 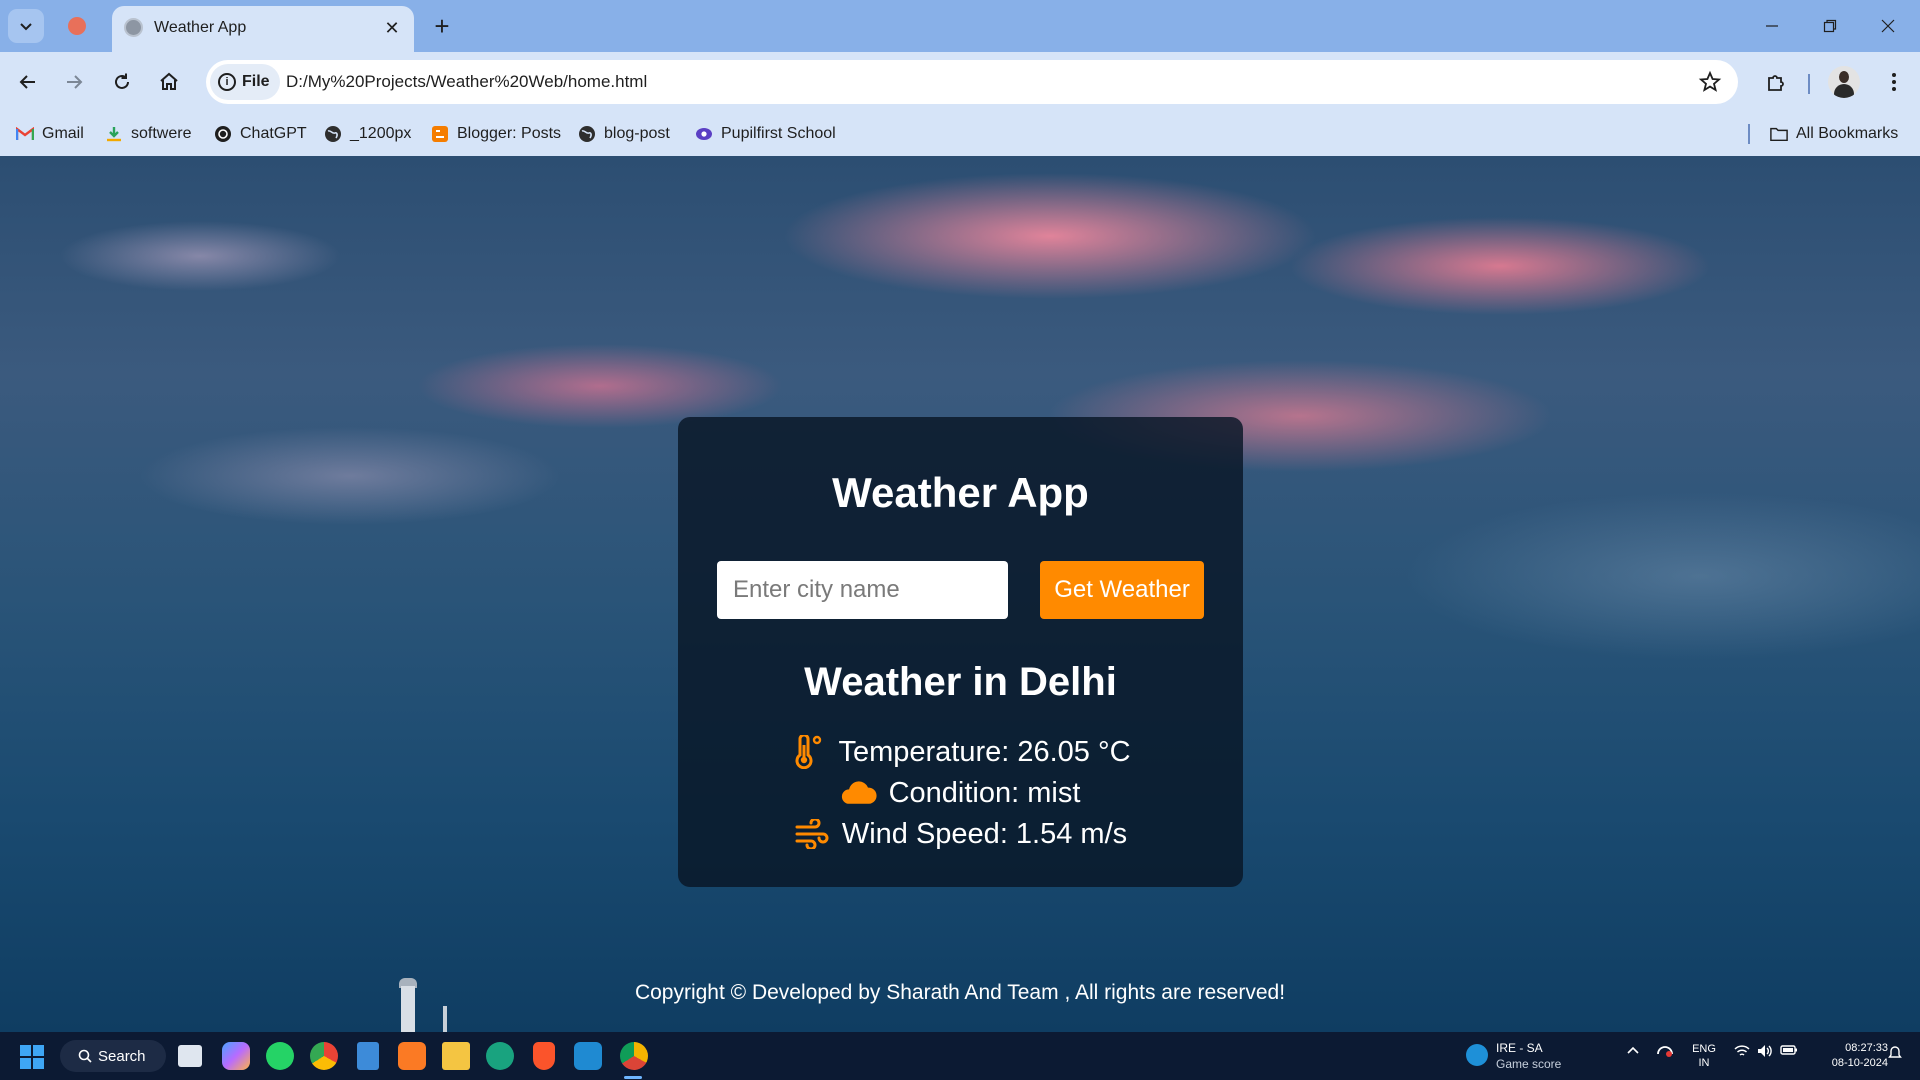 What do you see at coordinates (368, 1056) in the screenshot?
I see `notepad-icon` at bounding box center [368, 1056].